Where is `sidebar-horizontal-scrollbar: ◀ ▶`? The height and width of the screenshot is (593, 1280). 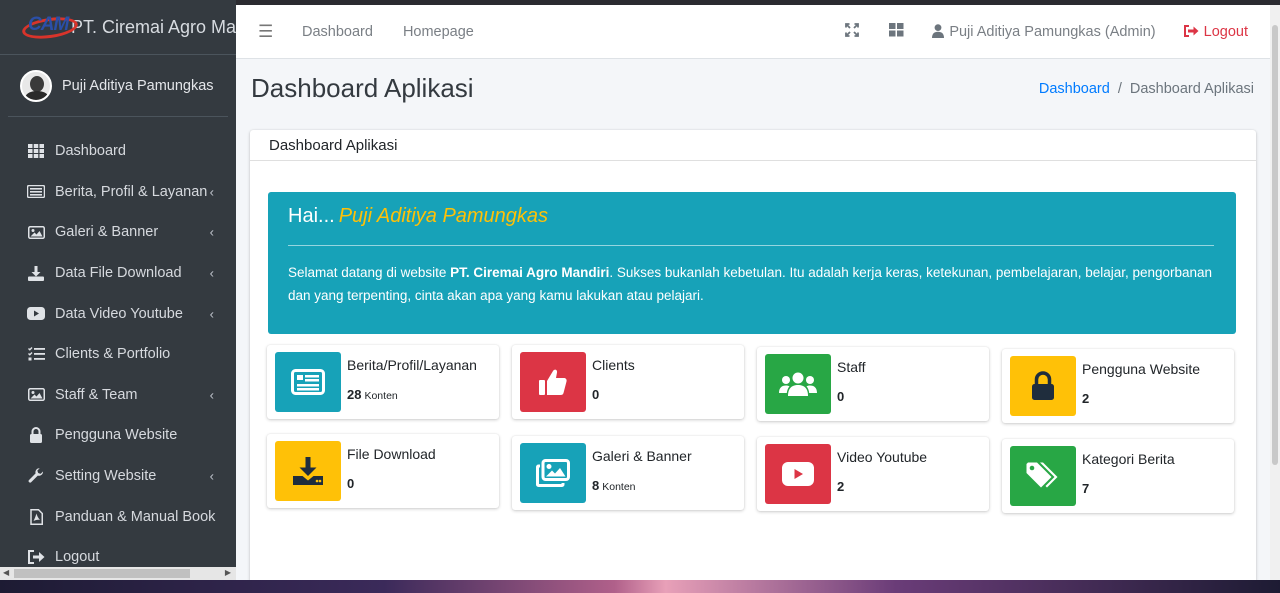 sidebar-horizontal-scrollbar: ◀ ▶ is located at coordinates (118, 573).